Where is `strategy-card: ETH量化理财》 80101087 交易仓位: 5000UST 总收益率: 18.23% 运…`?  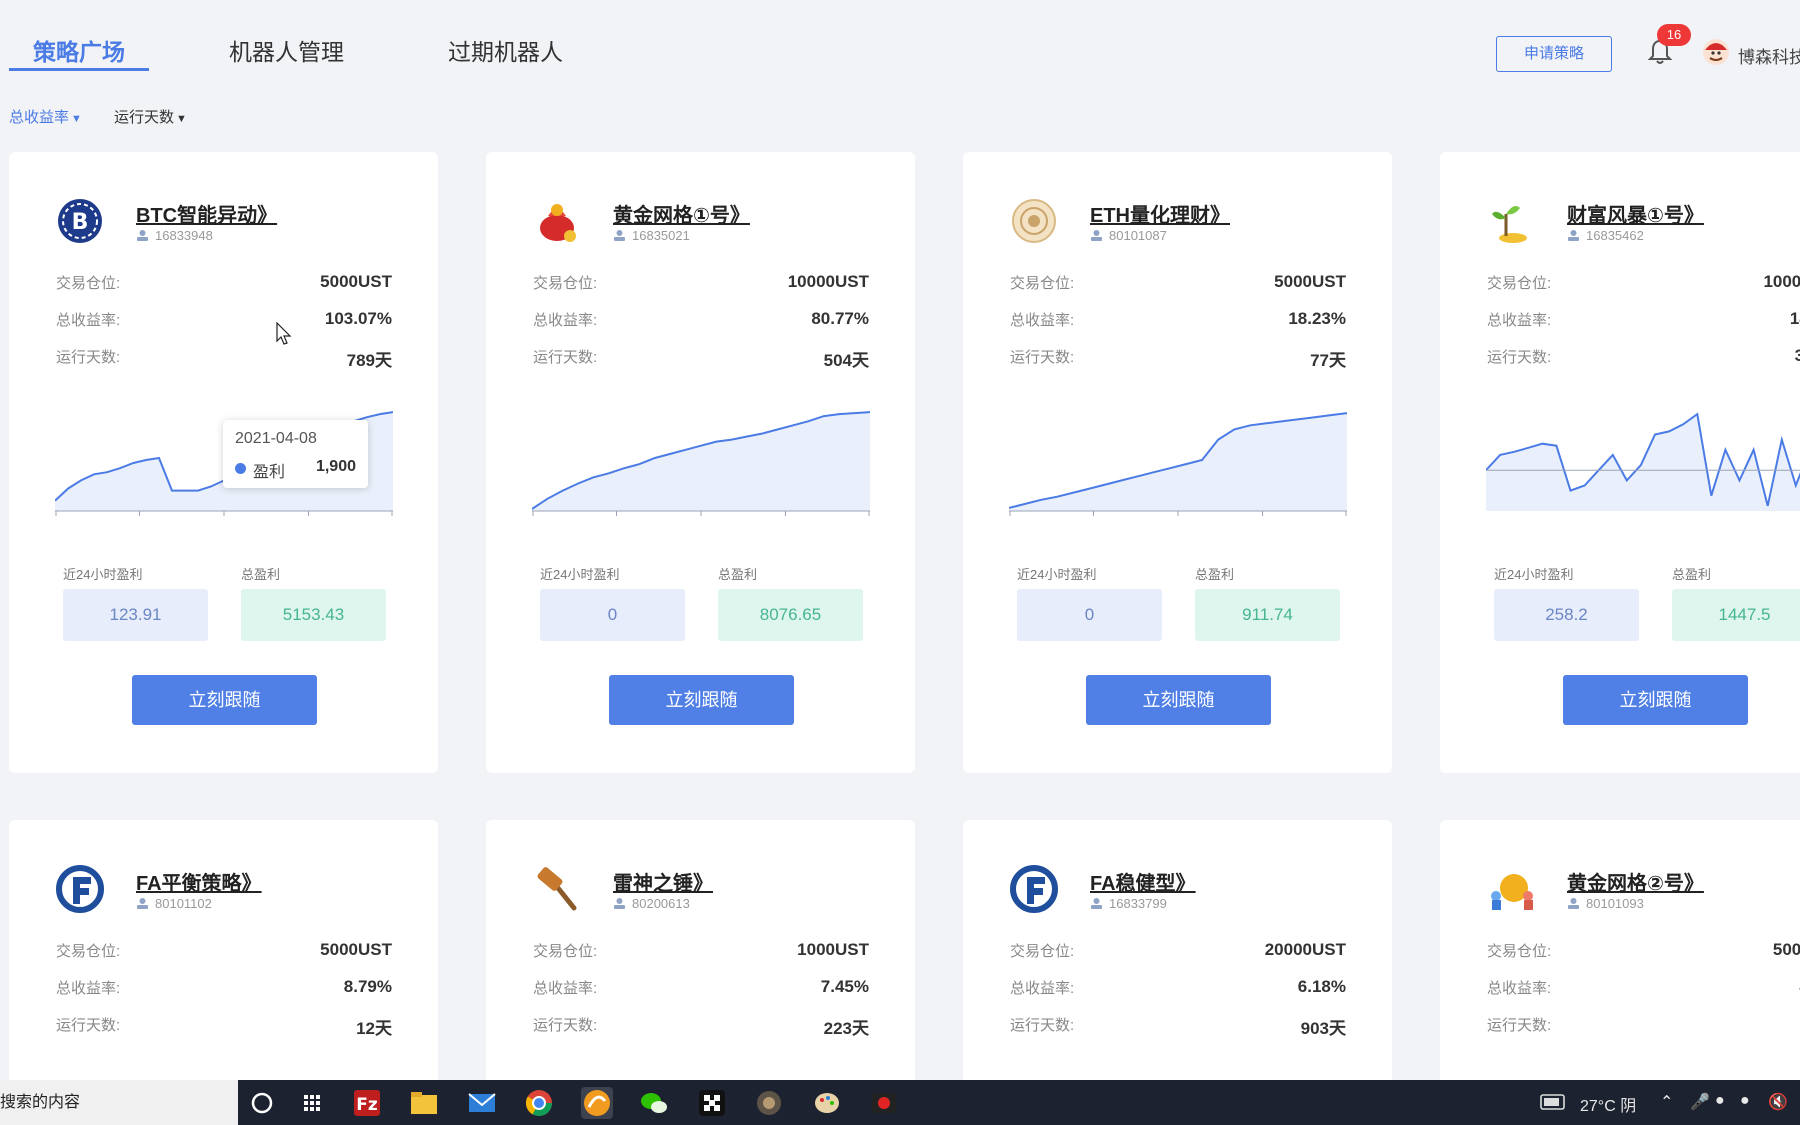 strategy-card: ETH量化理财》 80101087 交易仓位: 5000UST 总收益率: 18.23% 运… is located at coordinates (1177, 462).